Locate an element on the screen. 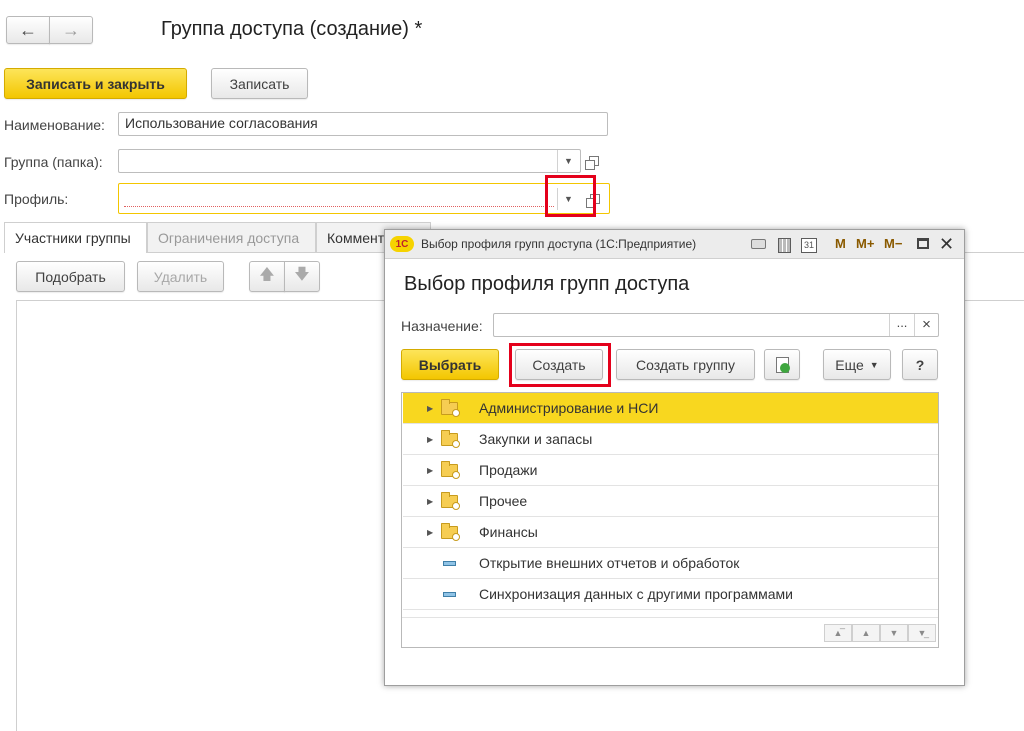  save-button: Записать is located at coordinates (259, 83).